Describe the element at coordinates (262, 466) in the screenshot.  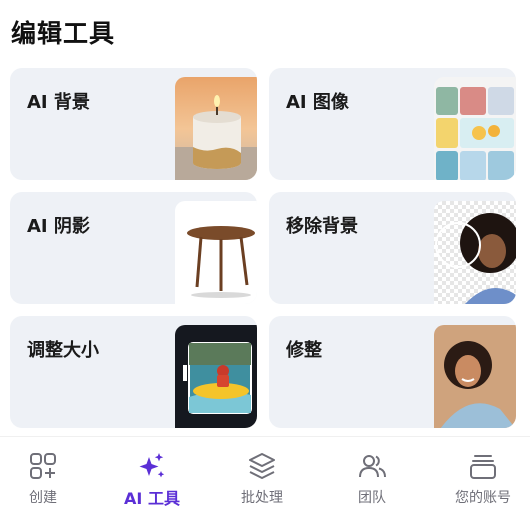
I see `layers-icon` at that location.